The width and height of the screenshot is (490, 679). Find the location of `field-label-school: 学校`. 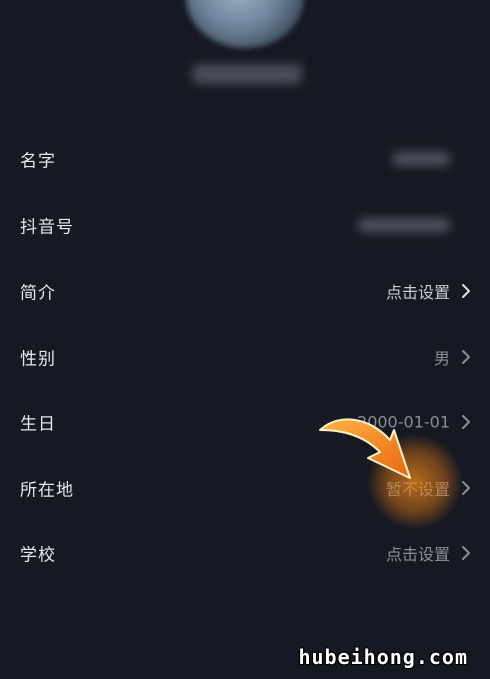

field-label-school: 学校 is located at coordinates (38, 555).